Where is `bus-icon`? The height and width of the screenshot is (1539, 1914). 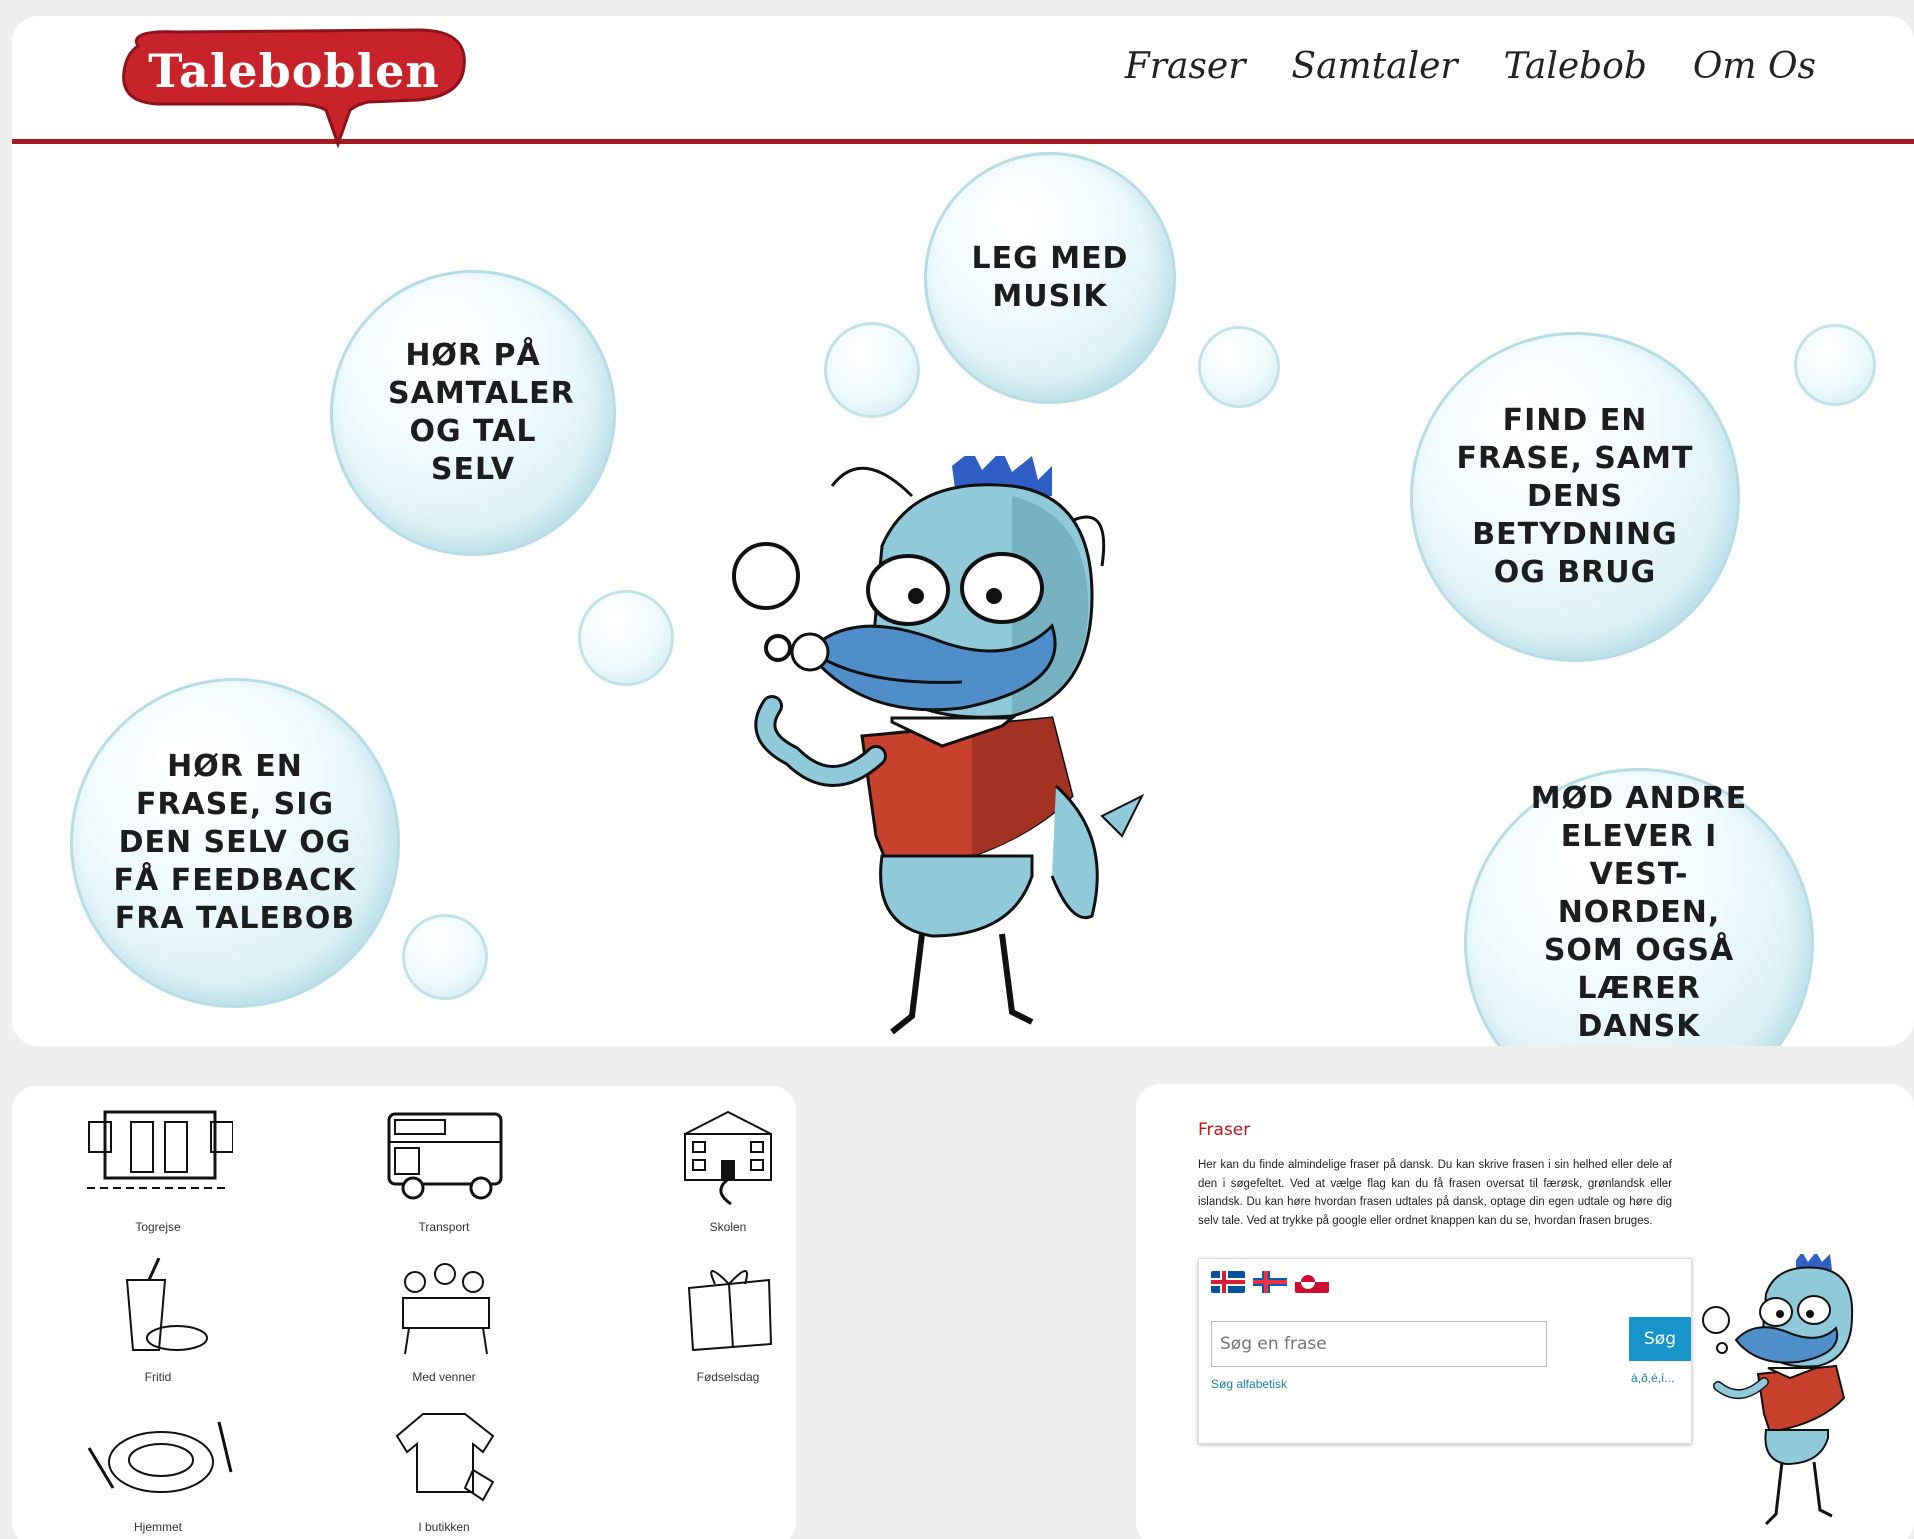
bus-icon is located at coordinates (445, 1156).